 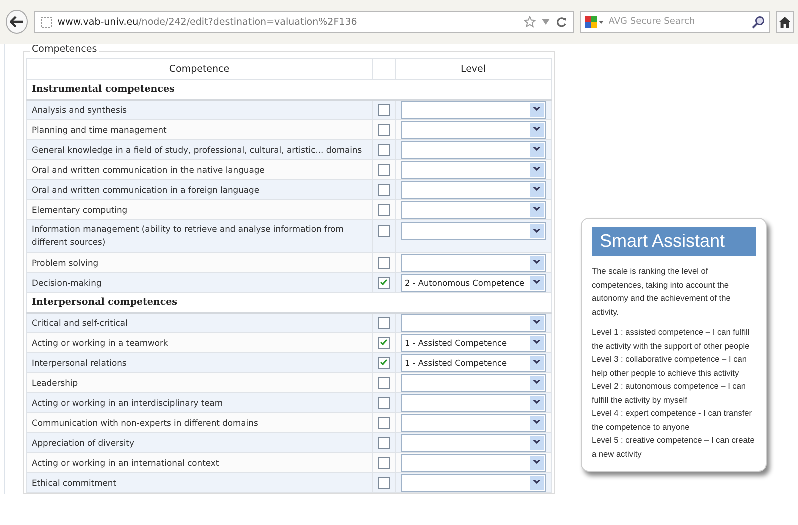 What do you see at coordinates (65, 49) in the screenshot?
I see `fieldset-legend: Competences` at bounding box center [65, 49].